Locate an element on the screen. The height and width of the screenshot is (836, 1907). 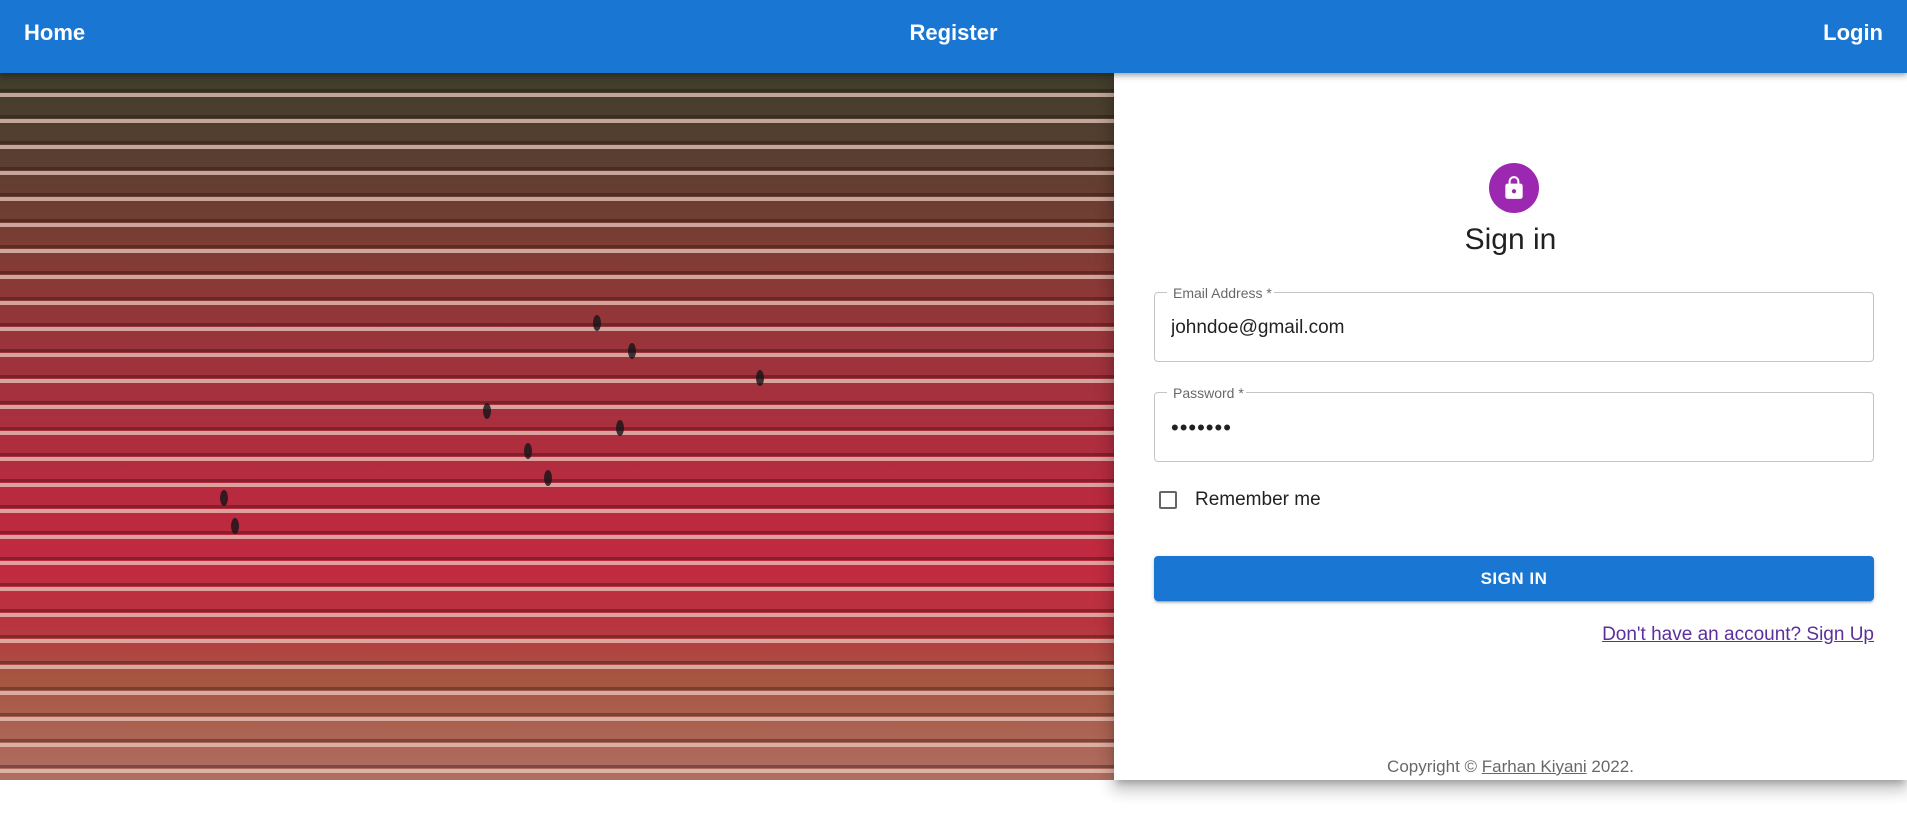
lock-icon is located at coordinates (1514, 187).